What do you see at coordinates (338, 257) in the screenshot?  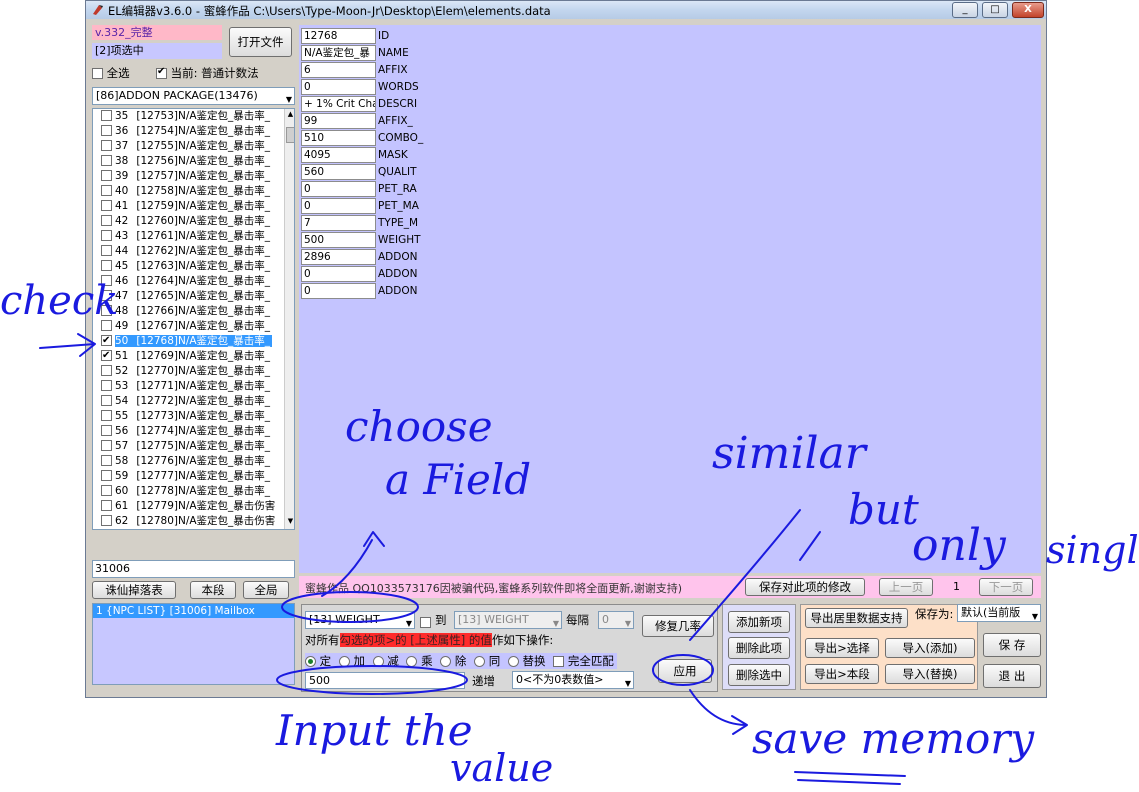 I see `field-value-input: 2896` at bounding box center [338, 257].